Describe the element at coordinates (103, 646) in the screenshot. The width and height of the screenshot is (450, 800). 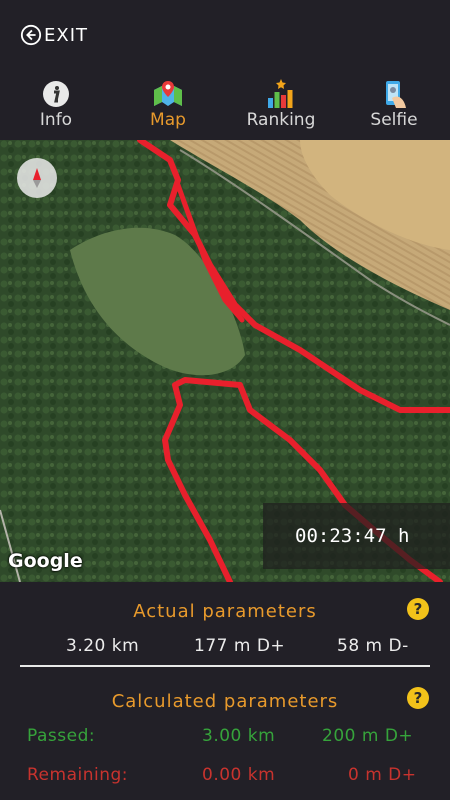
I see `actual-distance: 3.20 km` at that location.